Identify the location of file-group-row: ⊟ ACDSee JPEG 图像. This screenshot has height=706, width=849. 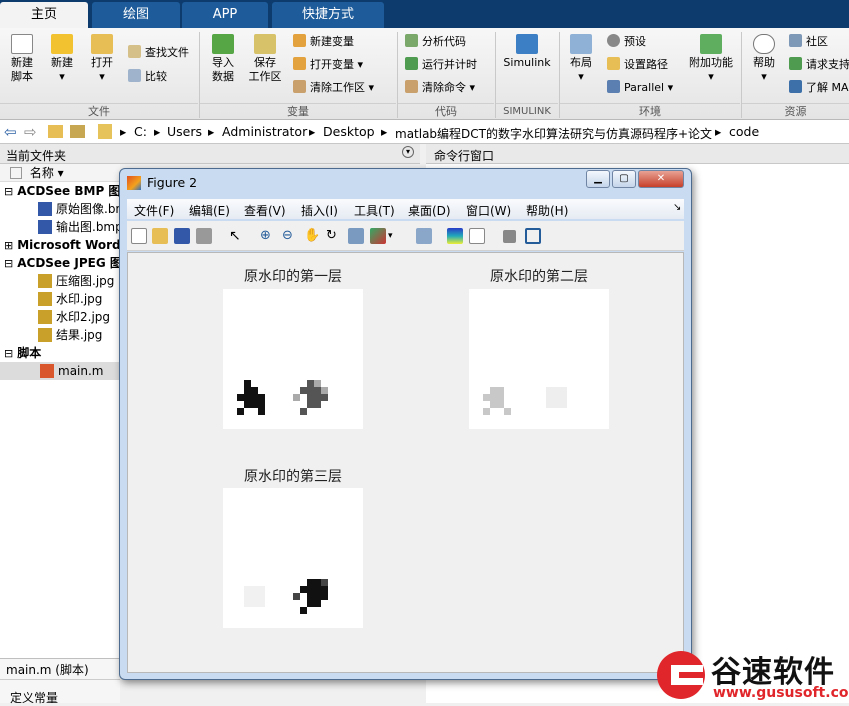
(67, 263).